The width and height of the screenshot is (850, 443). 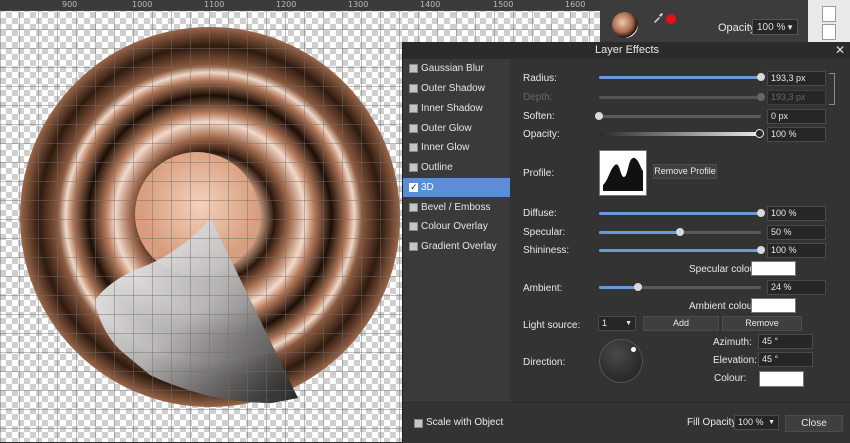 I want to click on remove-light-button: Remove, so click(x=762, y=323).